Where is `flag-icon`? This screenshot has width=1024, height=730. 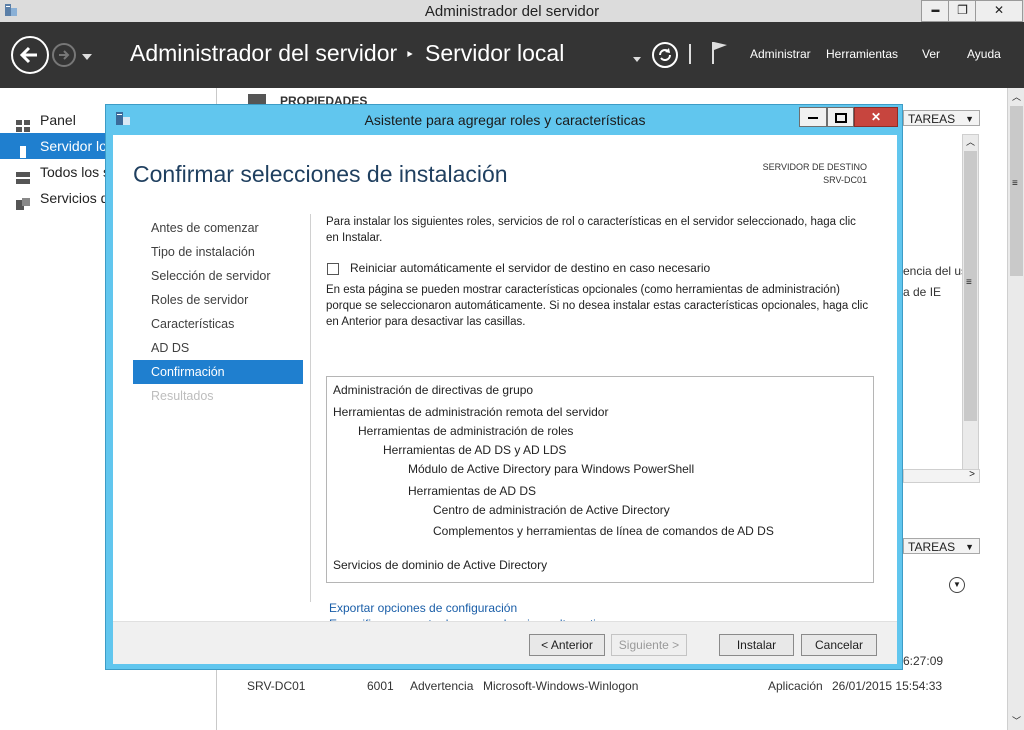 flag-icon is located at coordinates (720, 53).